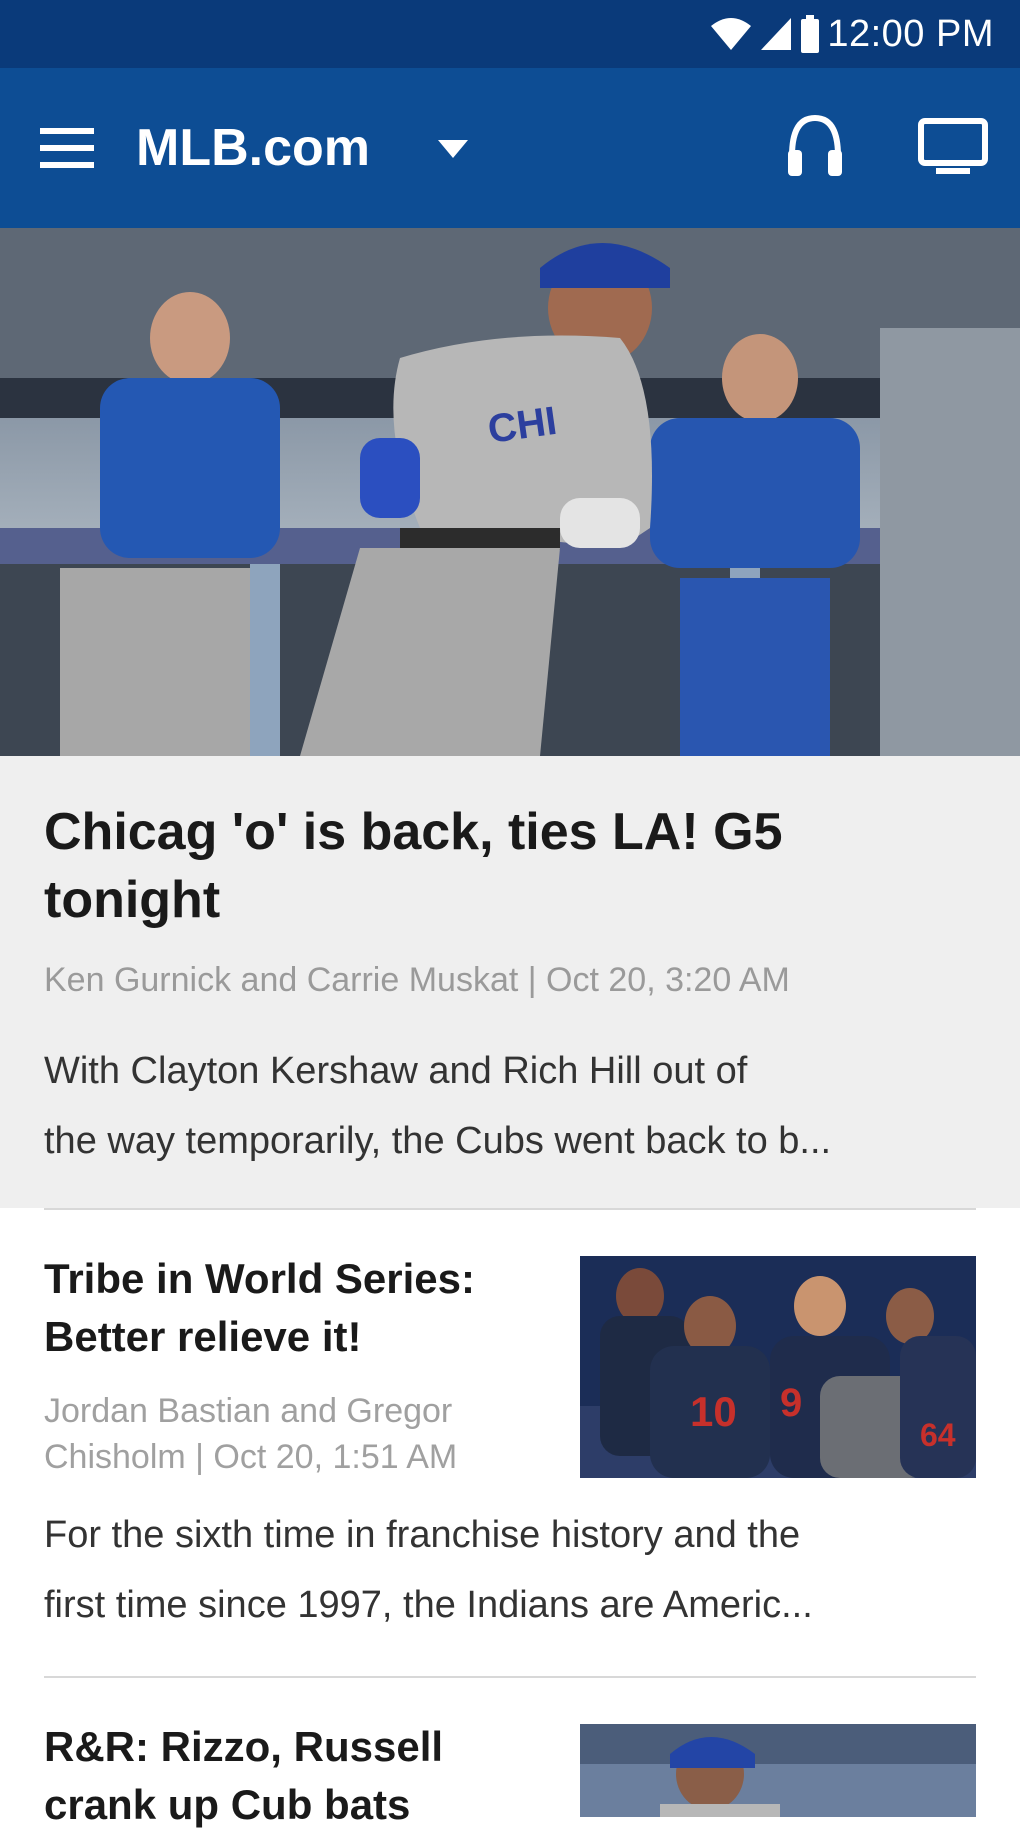 Image resolution: width=1020 pixels, height=1834 pixels. Describe the element at coordinates (510, 148) in the screenshot. I see `app-bar: MLB.com` at that location.